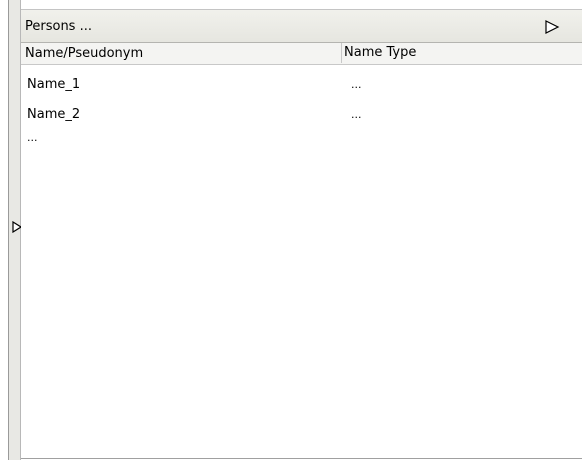  Describe the element at coordinates (378, 53) in the screenshot. I see `column-header-name-type: Name Type` at that location.